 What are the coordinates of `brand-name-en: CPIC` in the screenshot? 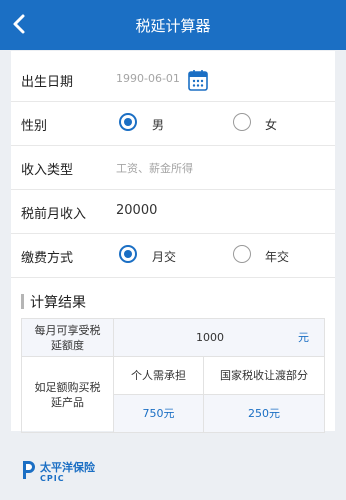 It's located at (52, 478).